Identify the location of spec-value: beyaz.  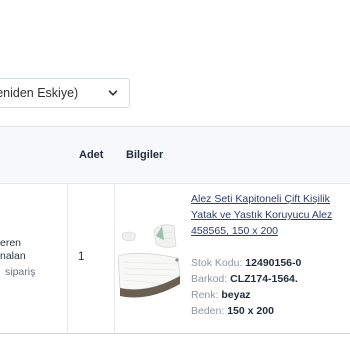
(236, 295).